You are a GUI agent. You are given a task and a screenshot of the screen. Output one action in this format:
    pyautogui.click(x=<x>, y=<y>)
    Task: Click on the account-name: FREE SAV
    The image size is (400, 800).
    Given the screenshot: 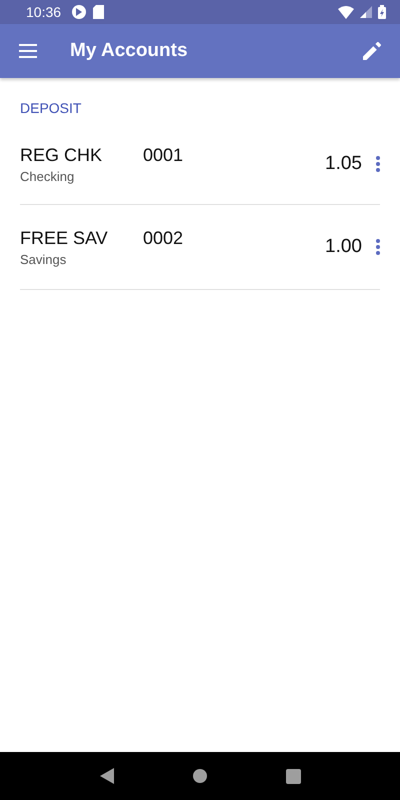 What is the action you would take?
    pyautogui.click(x=64, y=238)
    